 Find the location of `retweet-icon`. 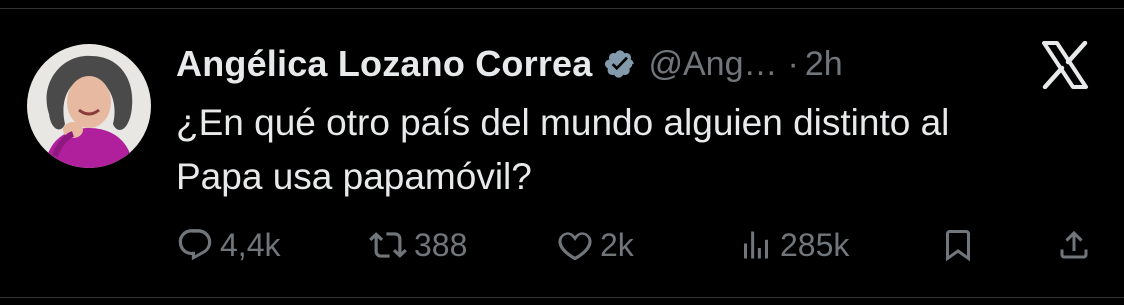

retweet-icon is located at coordinates (388, 245).